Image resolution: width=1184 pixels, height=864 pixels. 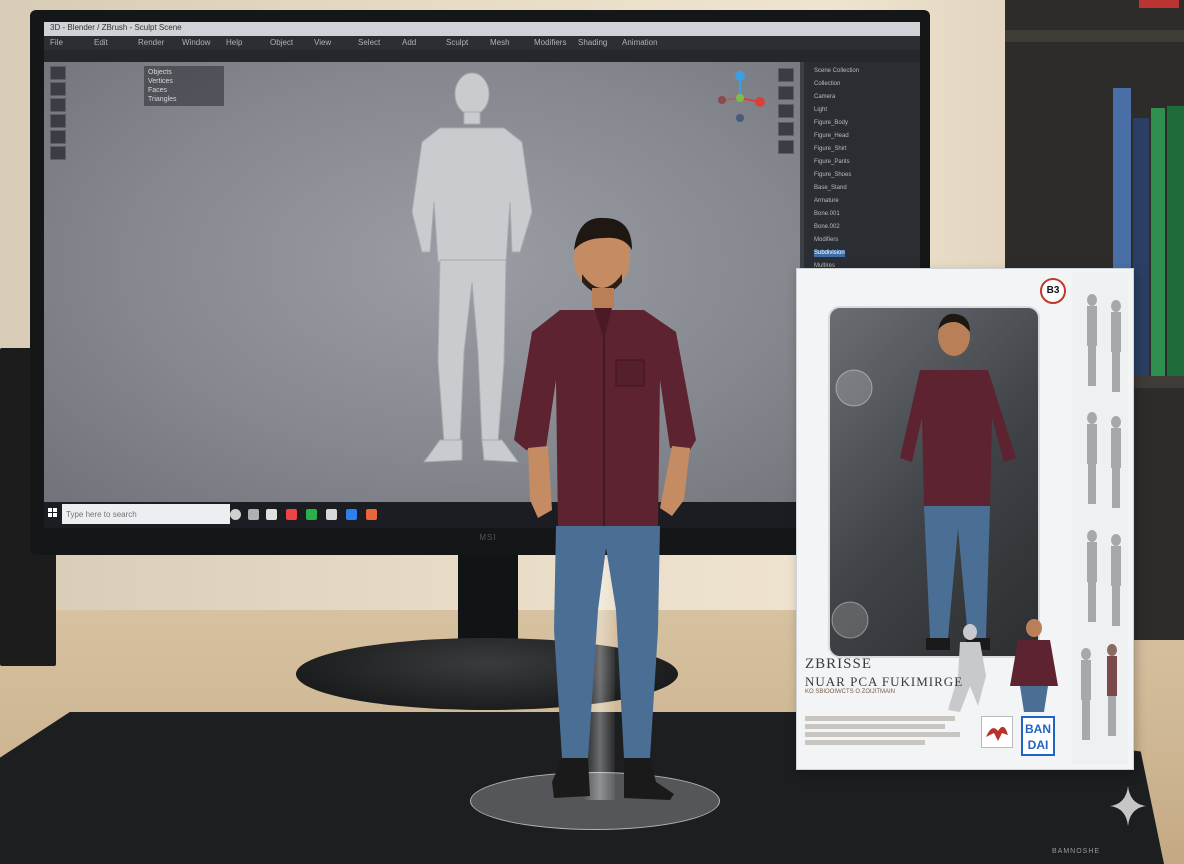 What do you see at coordinates (53, 513) in the screenshot?
I see `windows-start-icon` at bounding box center [53, 513].